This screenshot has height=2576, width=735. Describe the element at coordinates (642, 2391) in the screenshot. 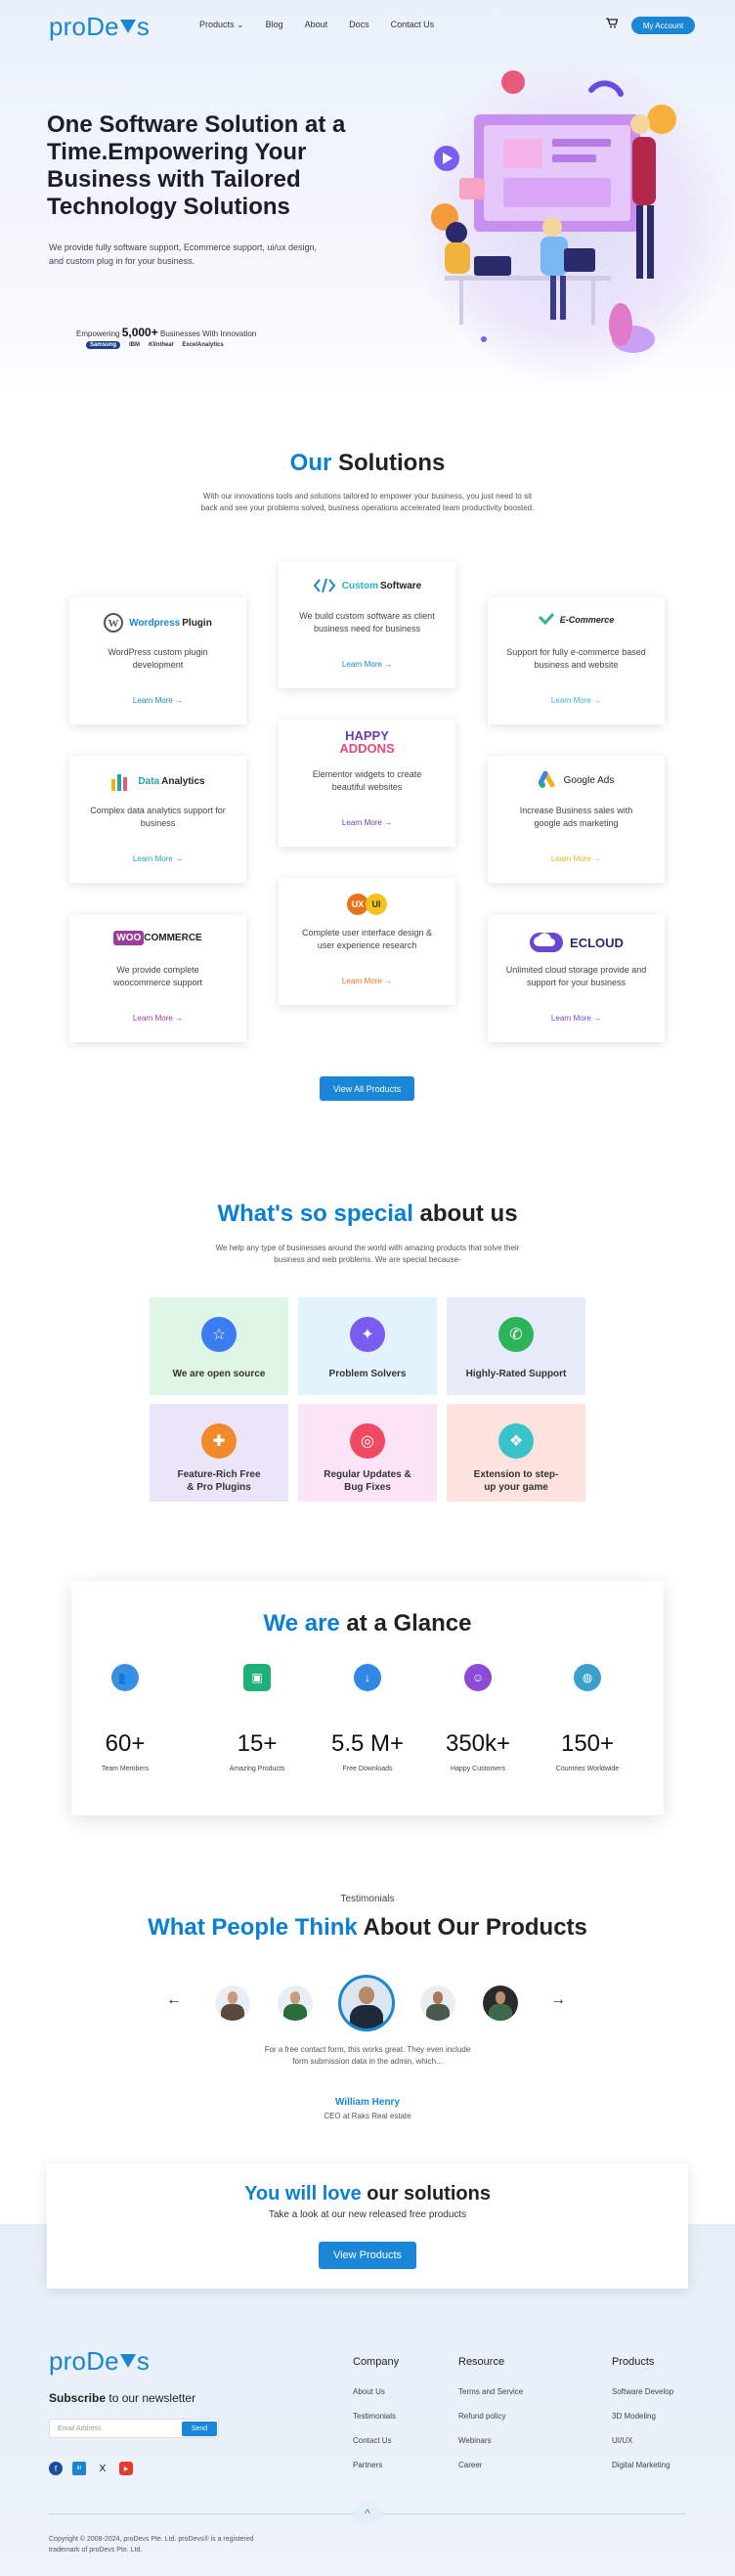

I see `footer-link: Software Develop` at that location.